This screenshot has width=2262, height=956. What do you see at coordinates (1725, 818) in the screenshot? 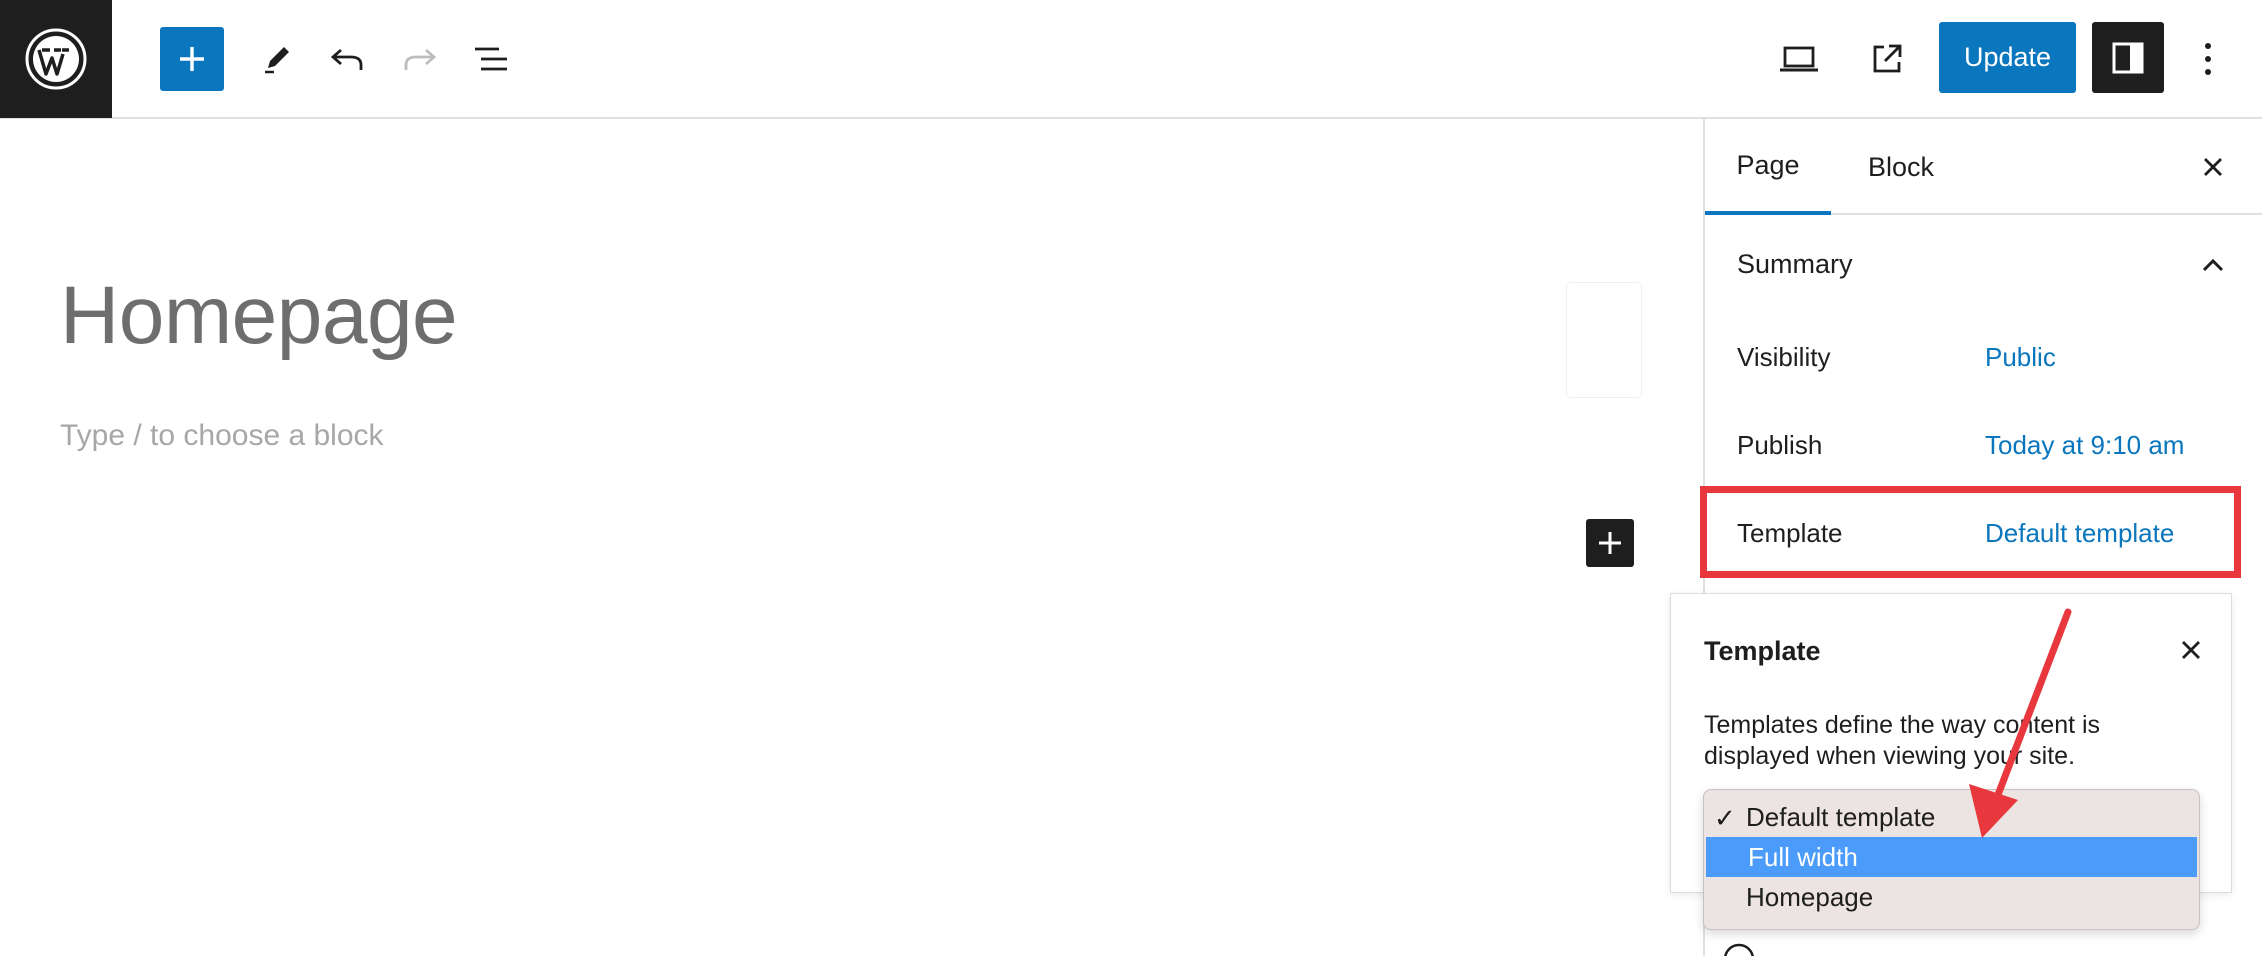
I see `check-icon: ✓` at bounding box center [1725, 818].